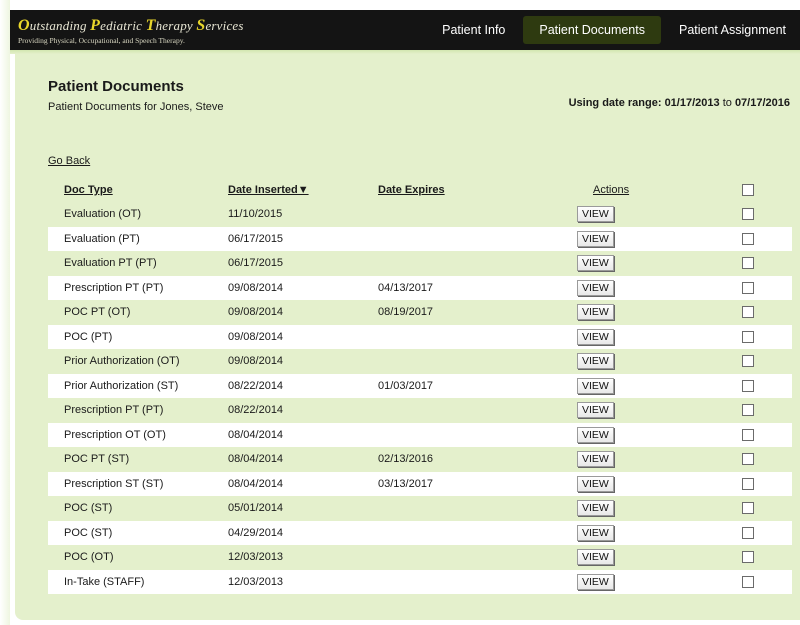 This screenshot has width=800, height=625. I want to click on date-expires-cell: 02/13/2016, so click(469, 459).